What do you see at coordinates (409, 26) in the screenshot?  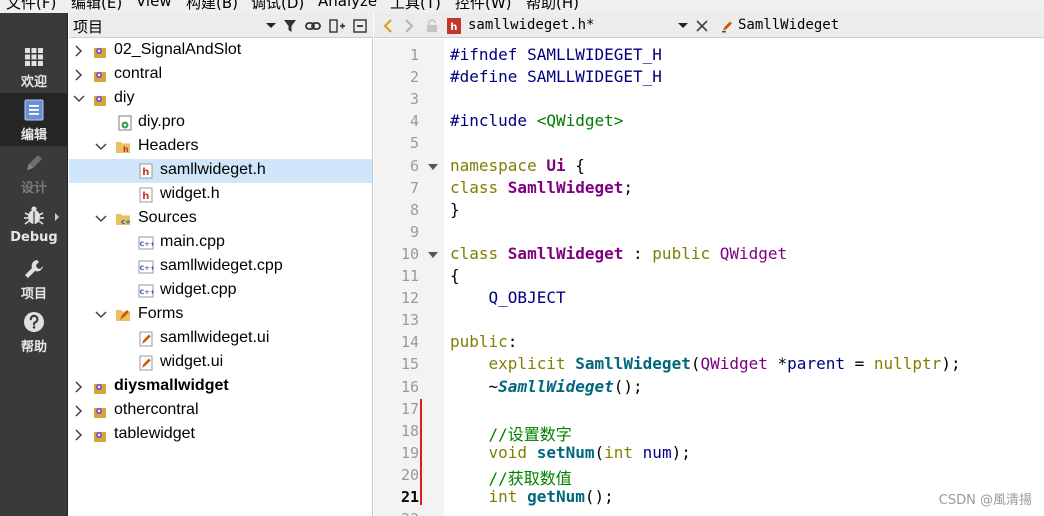 I see `forward-arrow-icon` at bounding box center [409, 26].